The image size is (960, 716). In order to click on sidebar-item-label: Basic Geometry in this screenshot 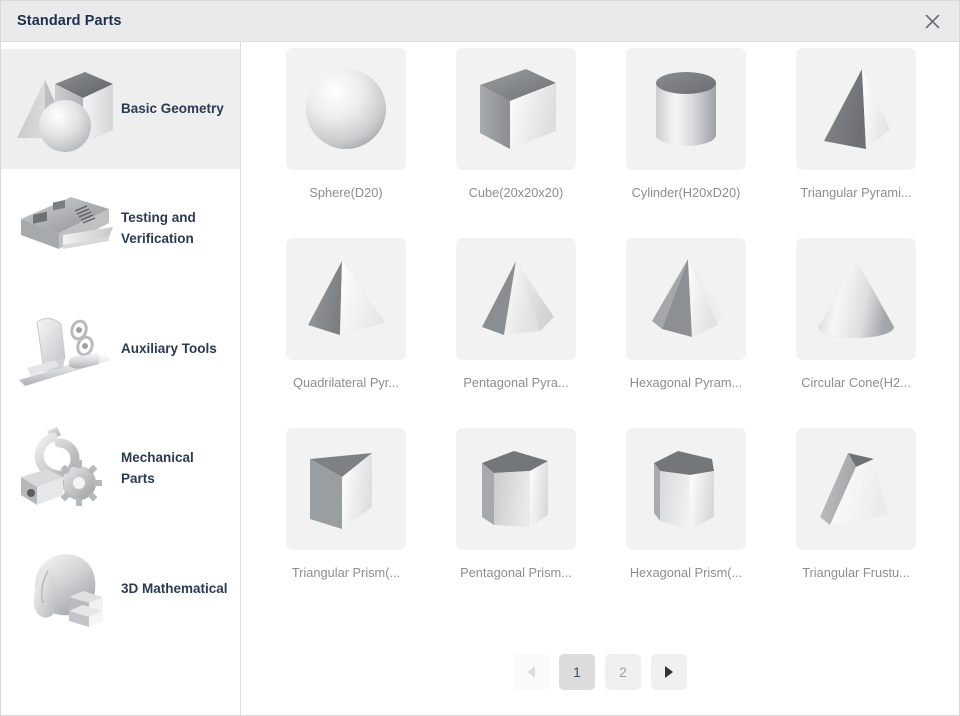, I will do `click(172, 108)`.